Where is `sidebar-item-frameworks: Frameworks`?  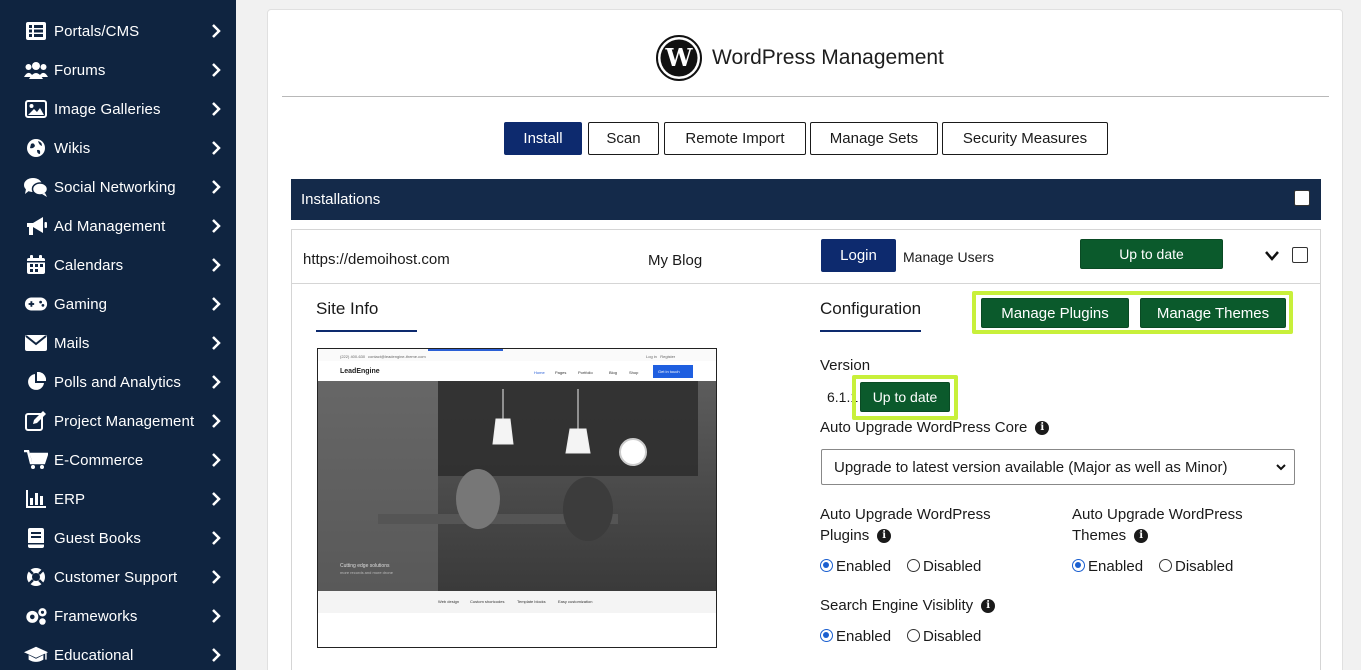 sidebar-item-frameworks: Frameworks is located at coordinates (118, 616).